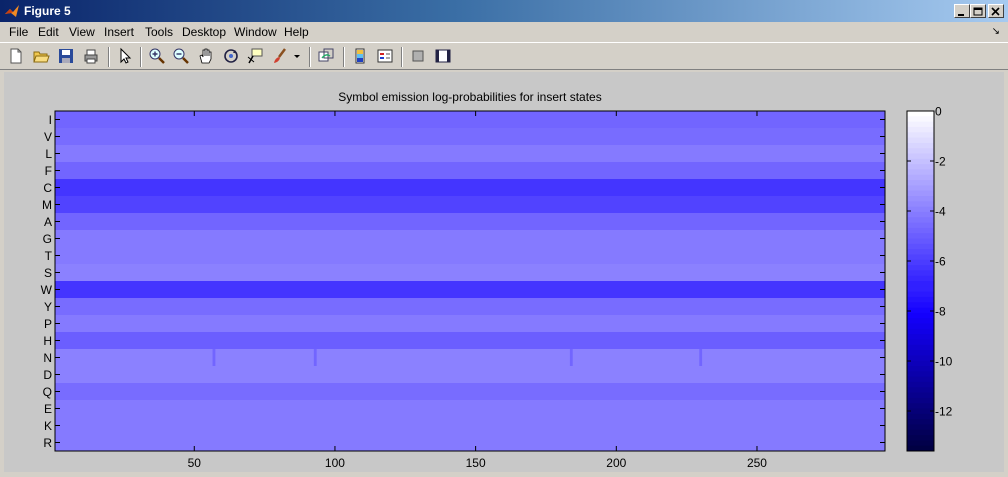  Describe the element at coordinates (49, 256) in the screenshot. I see `y-tick-label: T` at that location.